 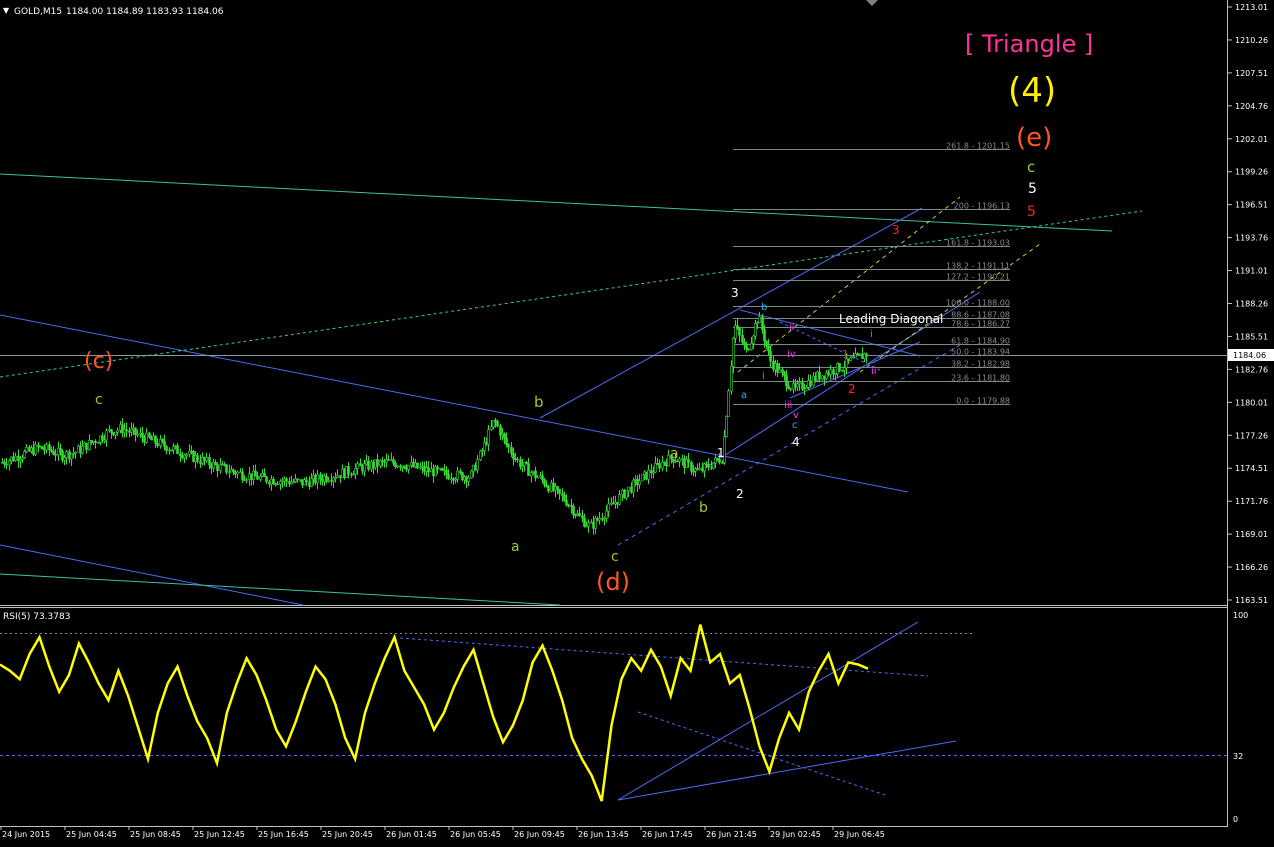 What do you see at coordinates (980, 341) in the screenshot?
I see `fib-level-label: 61.8 - 1184.90` at bounding box center [980, 341].